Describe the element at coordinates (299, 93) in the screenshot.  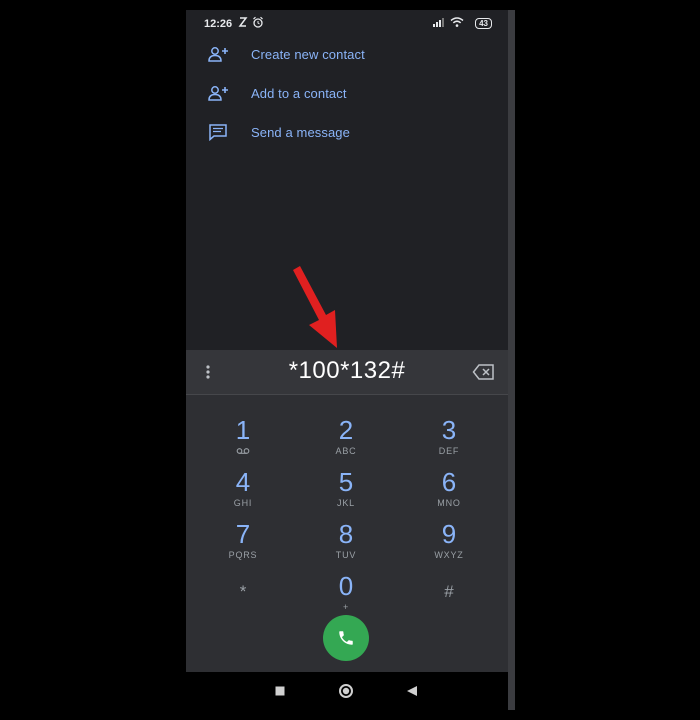
I see `add-to-contact-label: Add to a contact` at that location.